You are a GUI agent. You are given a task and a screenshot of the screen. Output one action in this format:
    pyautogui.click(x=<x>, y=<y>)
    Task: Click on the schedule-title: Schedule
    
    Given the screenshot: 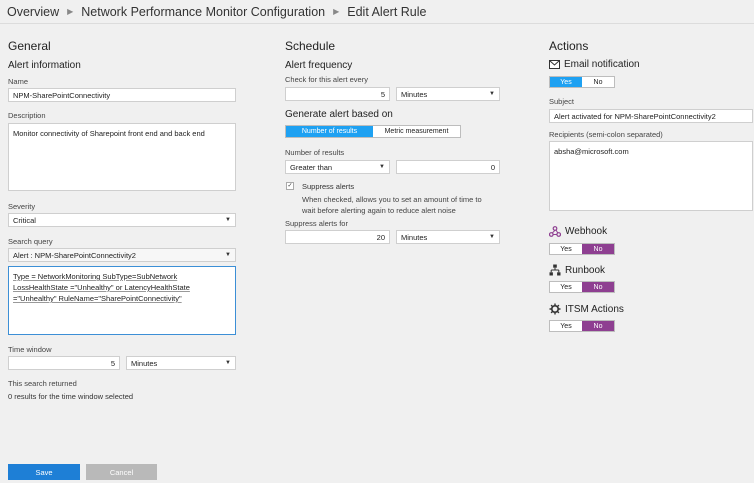 What is the action you would take?
    pyautogui.click(x=310, y=46)
    